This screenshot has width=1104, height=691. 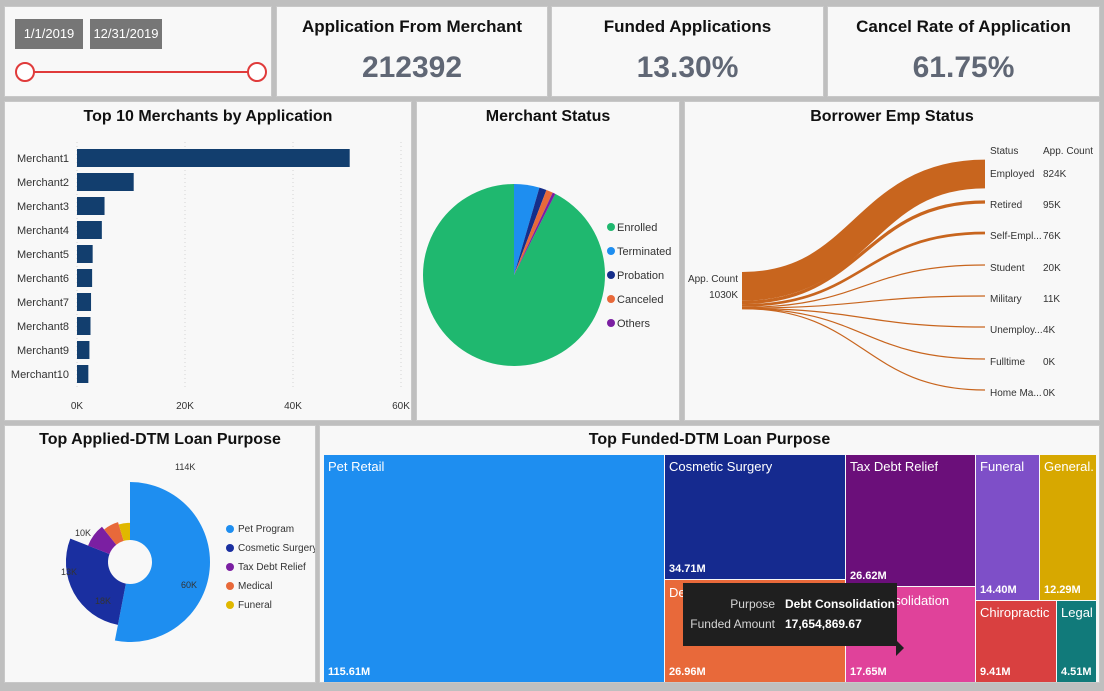 I want to click on rose-data-label: 13K, so click(x=69, y=572).